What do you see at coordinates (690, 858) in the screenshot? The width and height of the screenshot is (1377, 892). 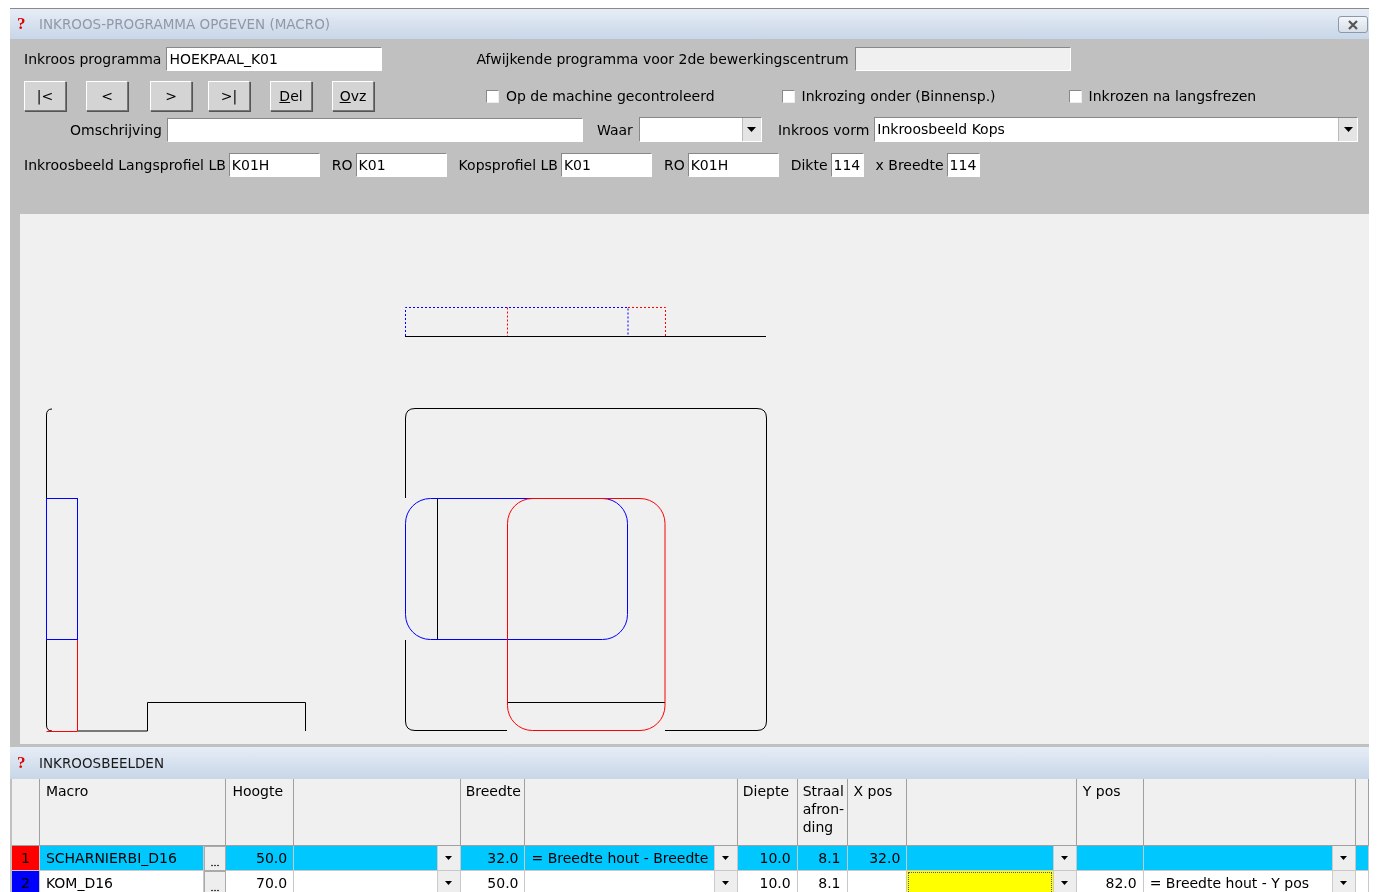 I see `table-row: 1 SCHARNIERBI_D16 50.0 32.0 = Breedte hout - Breedte 10.0 8.1 32.0` at bounding box center [690, 858].